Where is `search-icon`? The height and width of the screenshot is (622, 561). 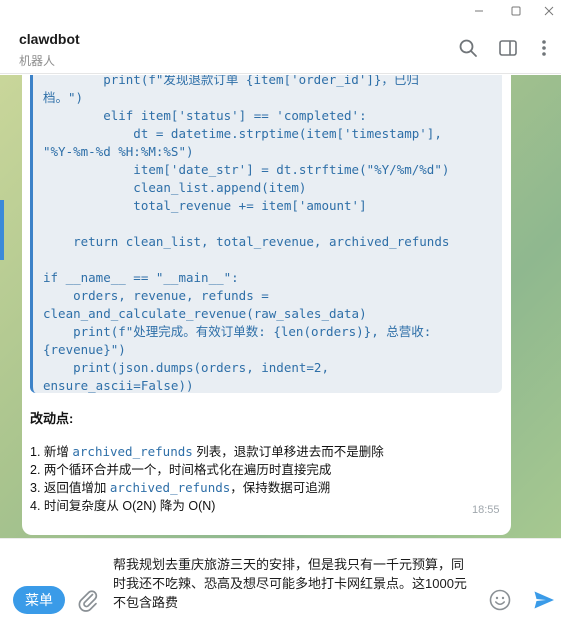
search-icon is located at coordinates (468, 48).